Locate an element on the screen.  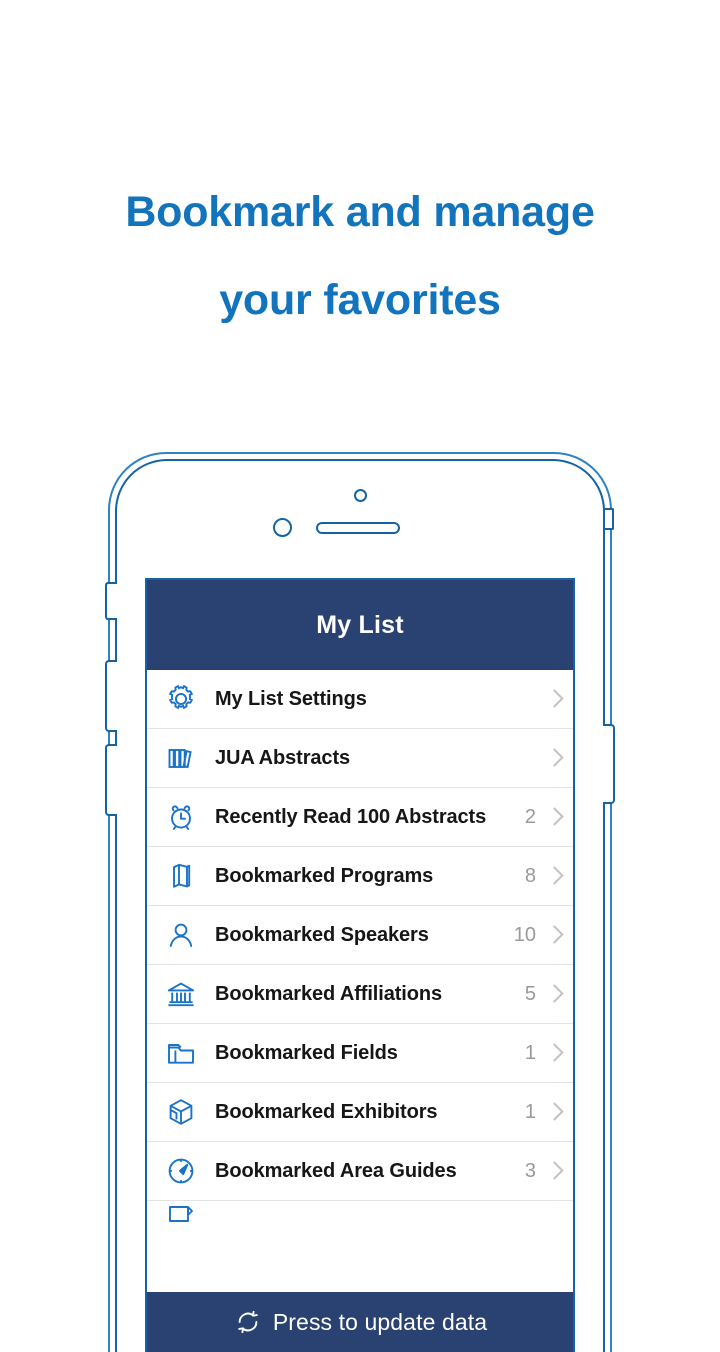
alarm-clock-icon is located at coordinates (181, 817).